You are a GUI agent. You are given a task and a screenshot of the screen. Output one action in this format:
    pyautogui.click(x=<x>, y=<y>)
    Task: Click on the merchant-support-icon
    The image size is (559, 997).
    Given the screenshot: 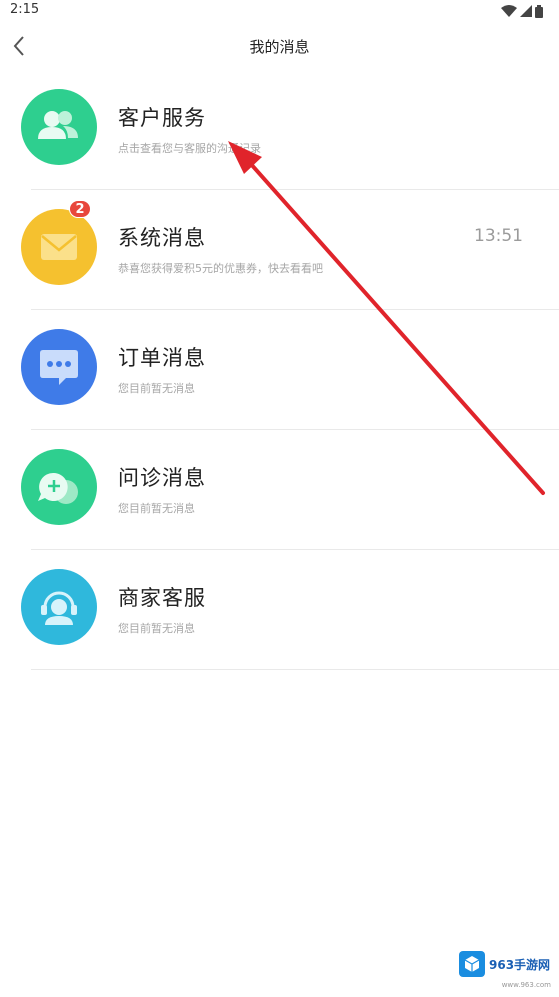 What is the action you would take?
    pyautogui.click(x=59, y=607)
    